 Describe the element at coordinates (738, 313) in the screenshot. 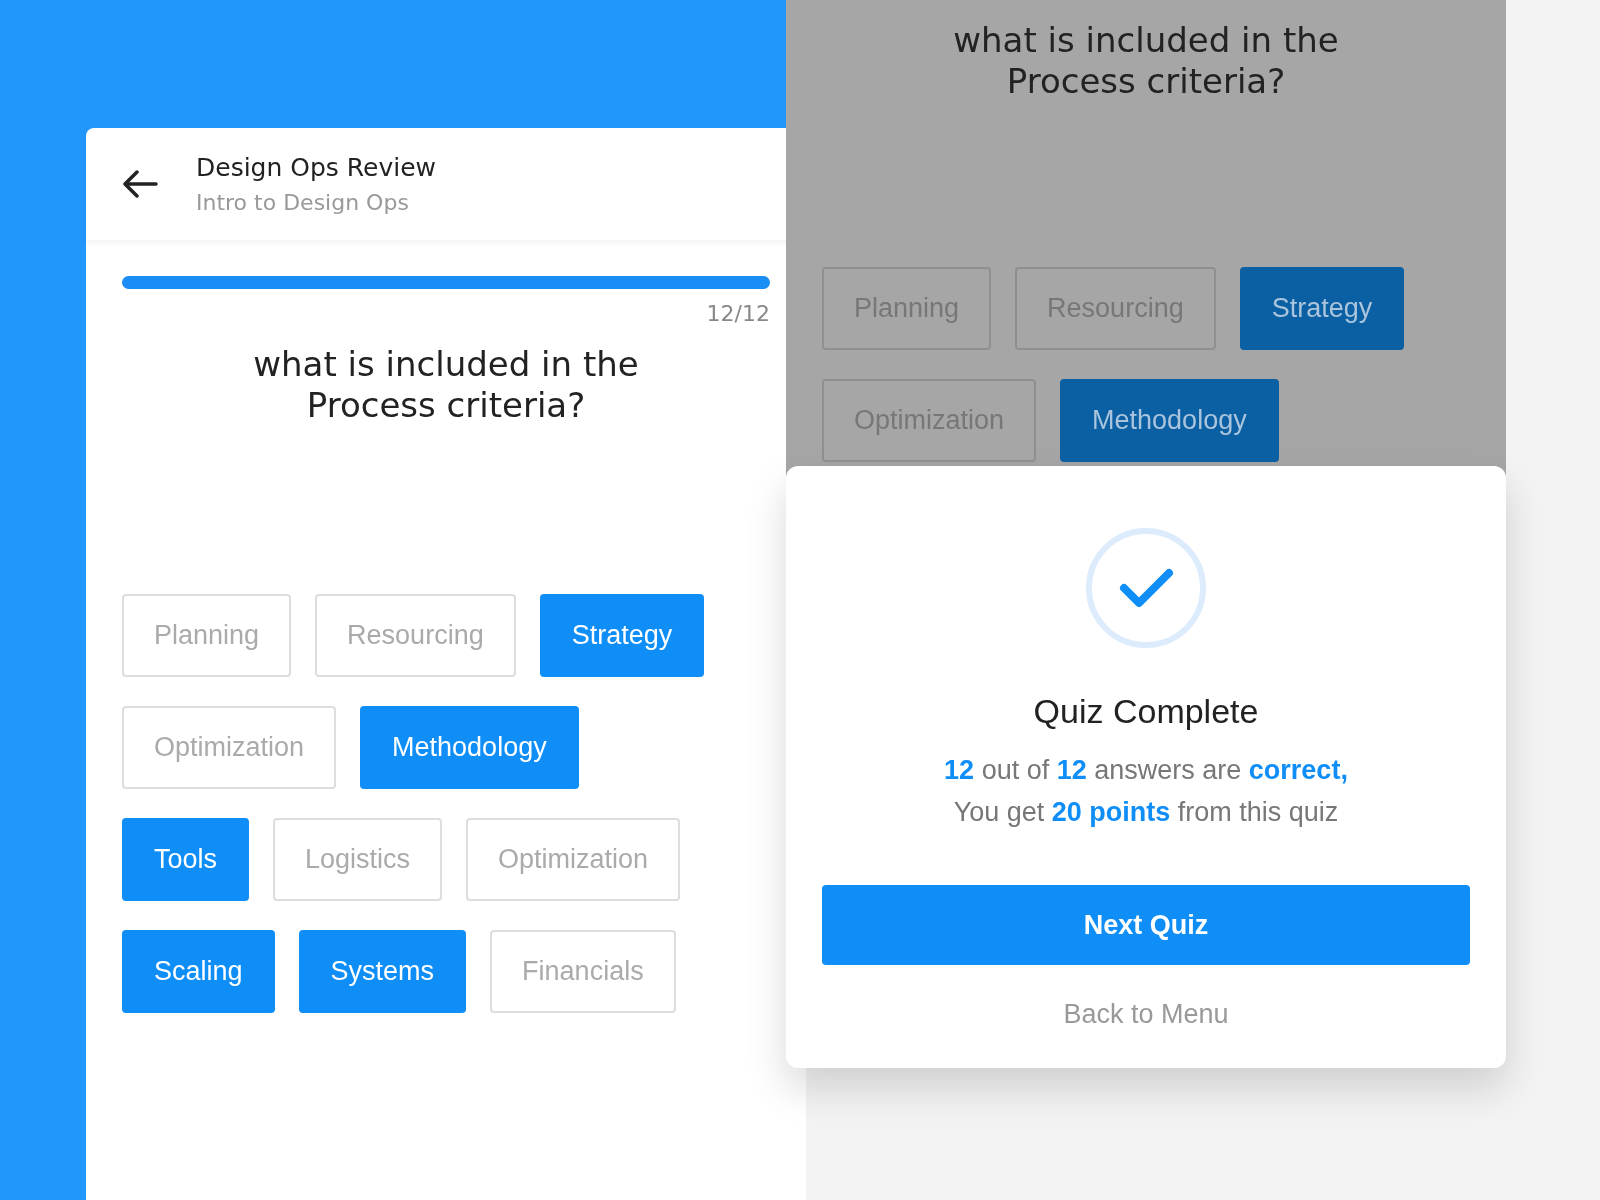

I see `progress-count: 12/12` at that location.